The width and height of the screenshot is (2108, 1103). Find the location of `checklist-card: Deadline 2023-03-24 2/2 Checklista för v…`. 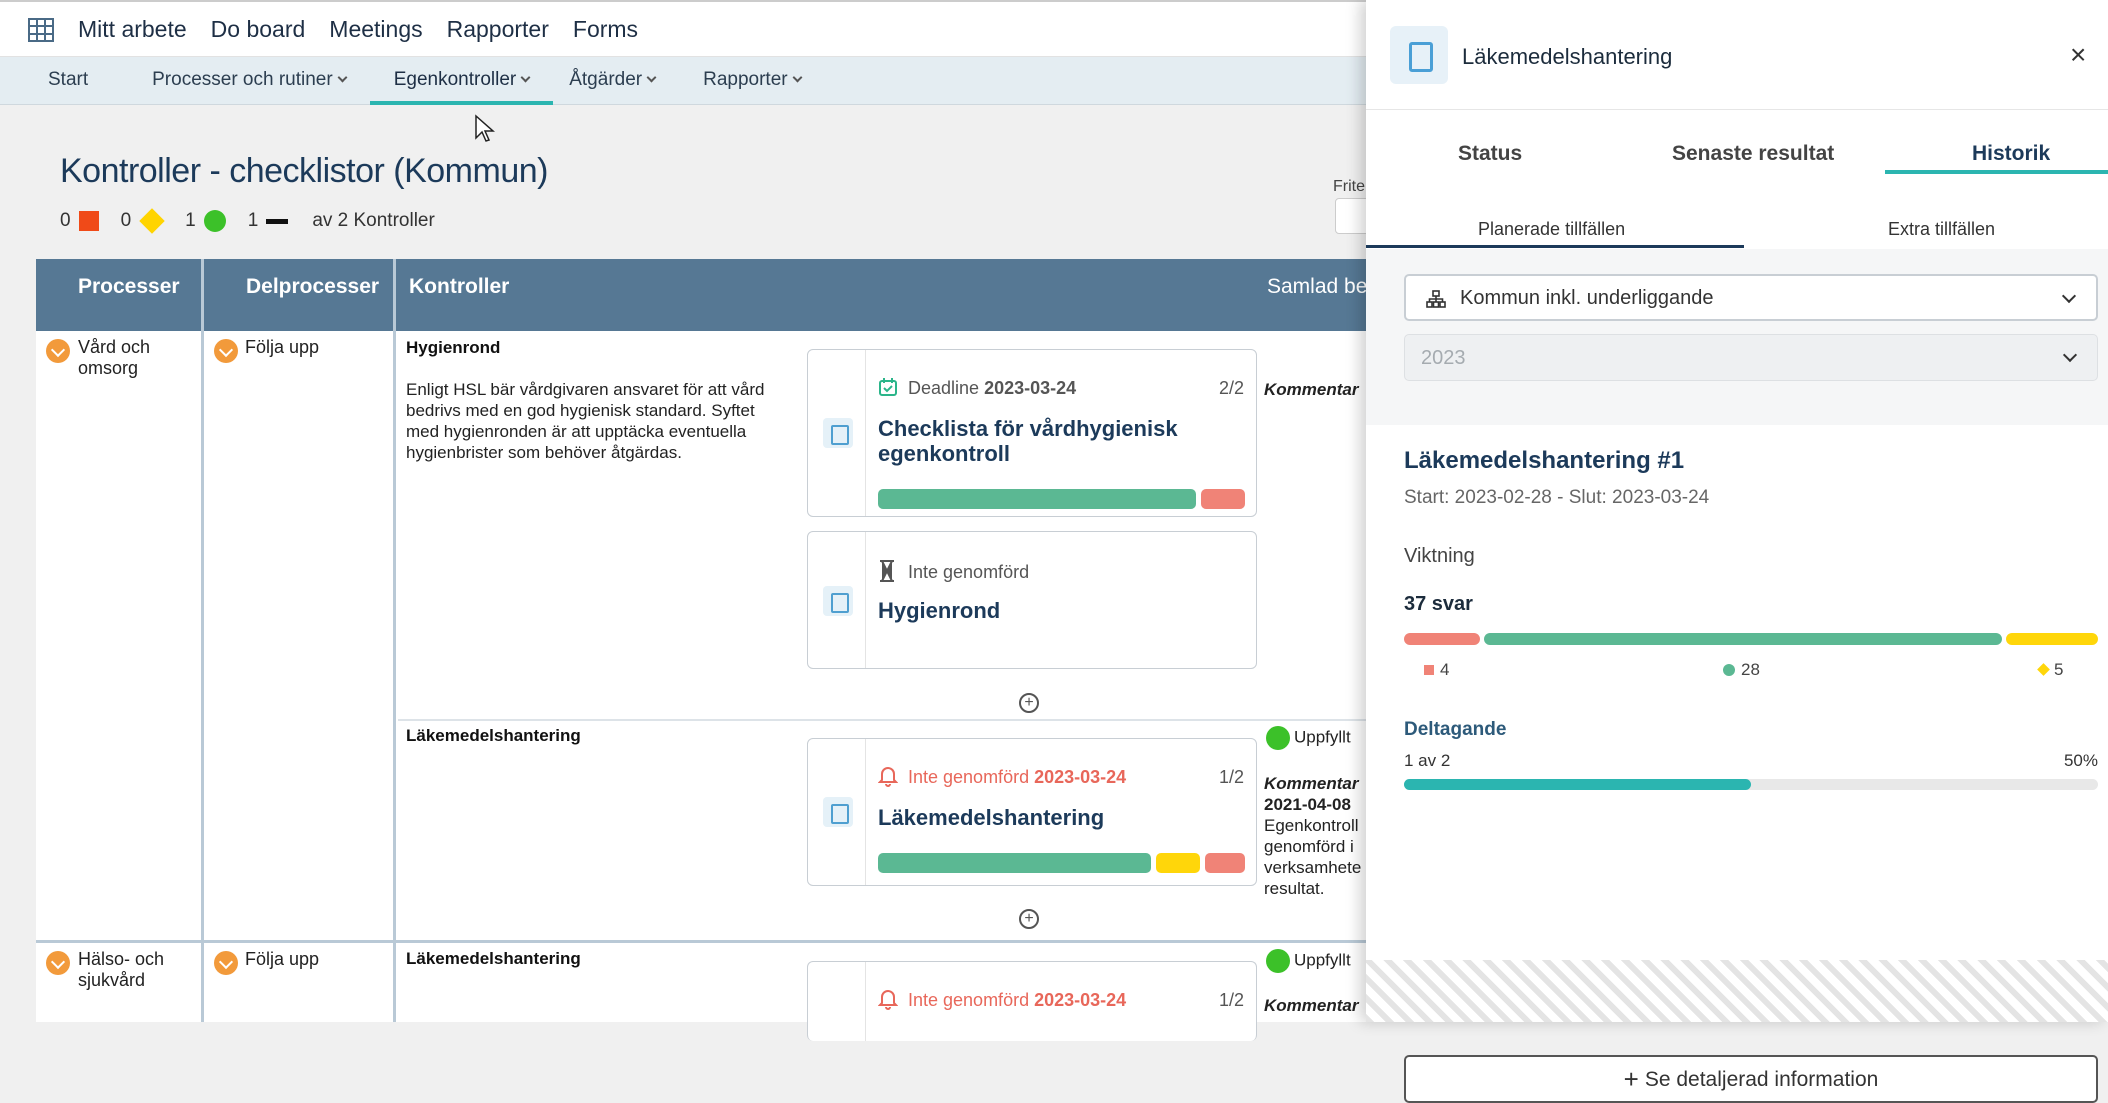

checklist-card: Deadline 2023-03-24 2/2 Checklista för v… is located at coordinates (1032, 433).